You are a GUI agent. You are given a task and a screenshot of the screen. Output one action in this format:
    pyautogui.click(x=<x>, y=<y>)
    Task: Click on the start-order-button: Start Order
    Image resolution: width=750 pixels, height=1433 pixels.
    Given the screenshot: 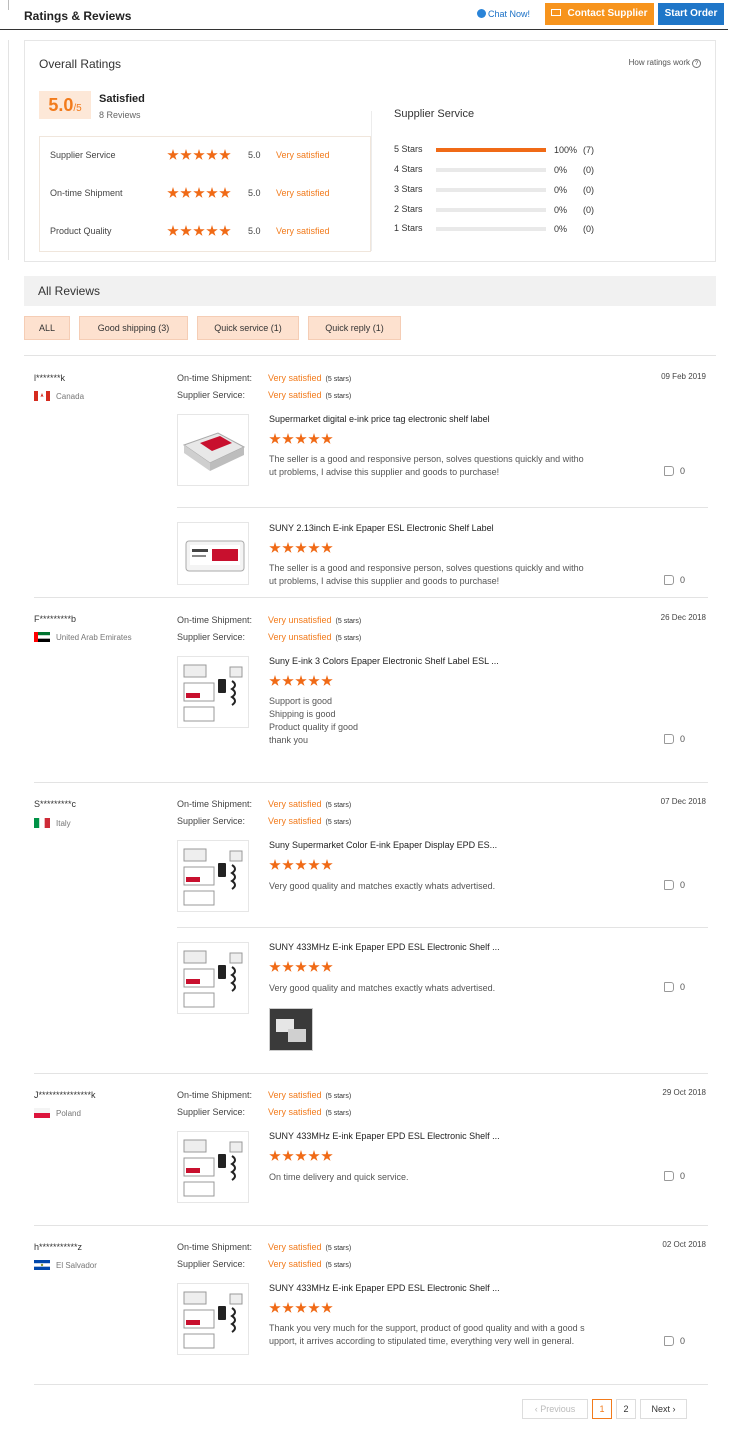 What is the action you would take?
    pyautogui.click(x=691, y=14)
    